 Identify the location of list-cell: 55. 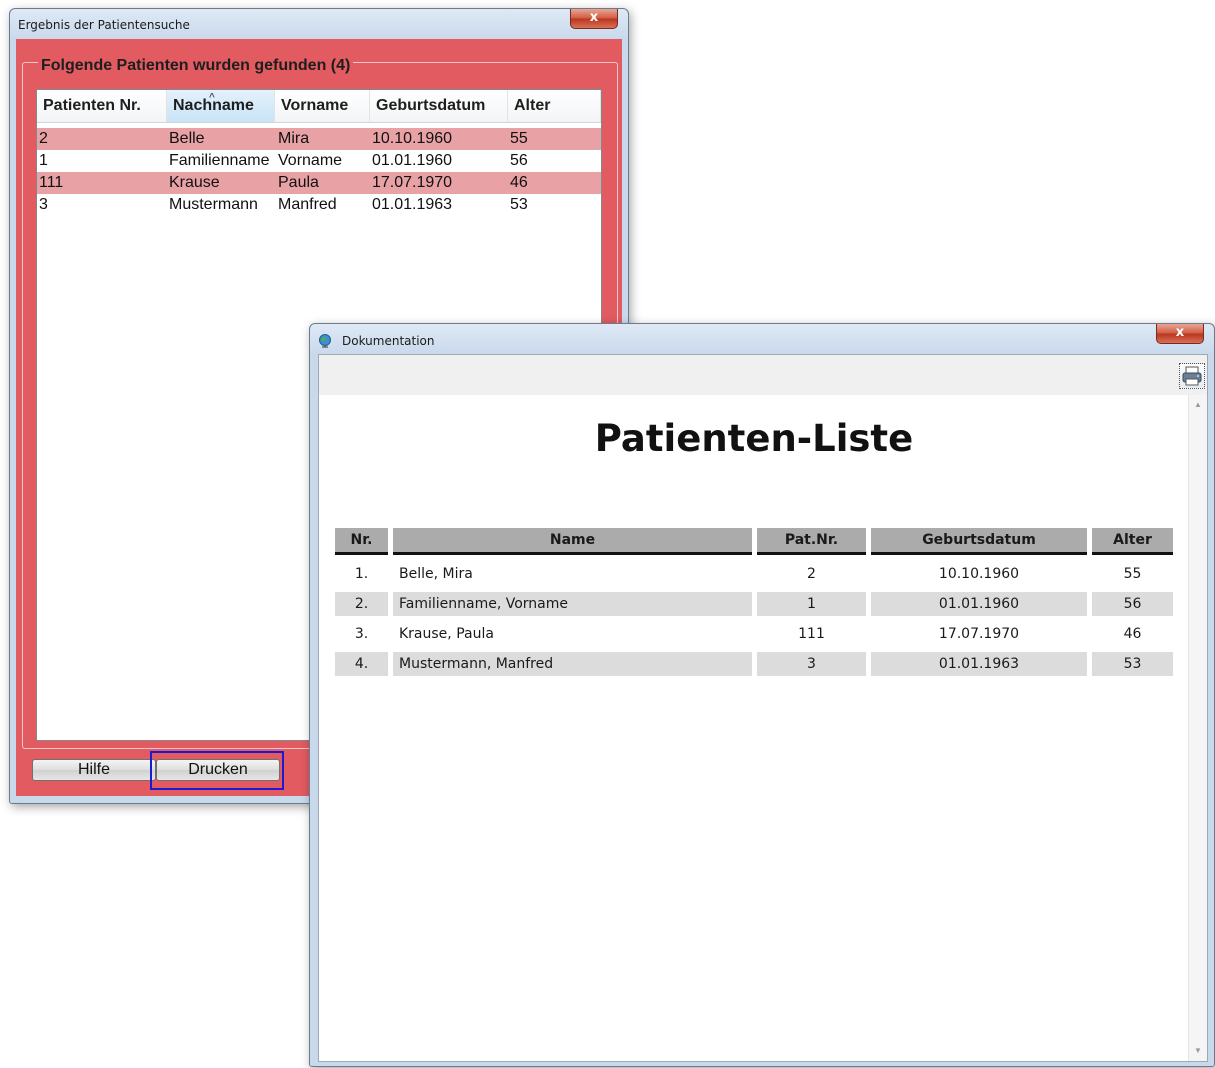
(519, 138).